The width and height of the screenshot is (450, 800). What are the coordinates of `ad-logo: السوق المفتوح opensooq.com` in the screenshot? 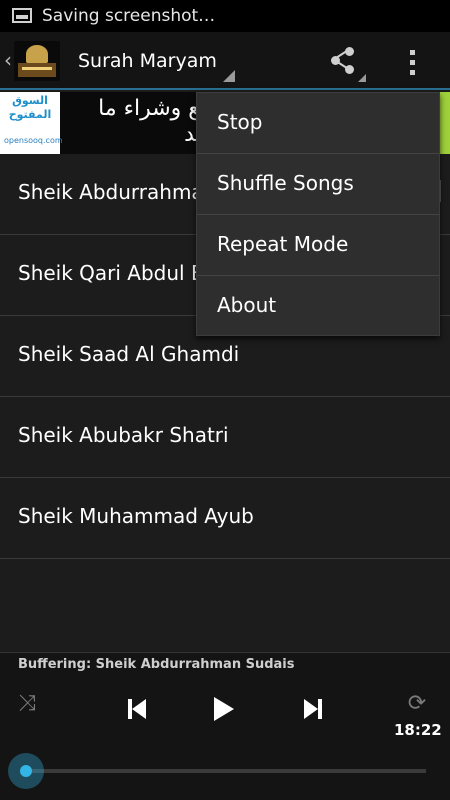 It's located at (31, 123).